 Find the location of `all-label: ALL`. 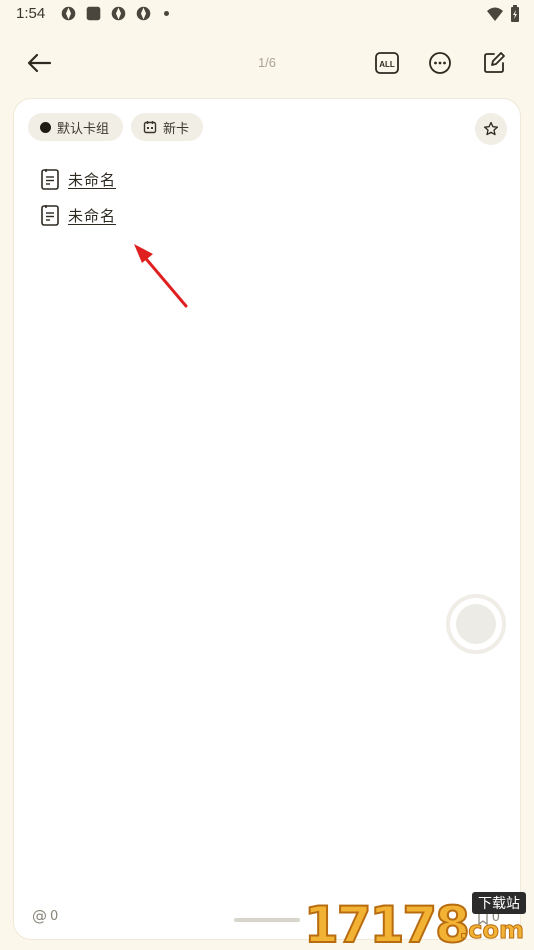

all-label: ALL is located at coordinates (387, 64).